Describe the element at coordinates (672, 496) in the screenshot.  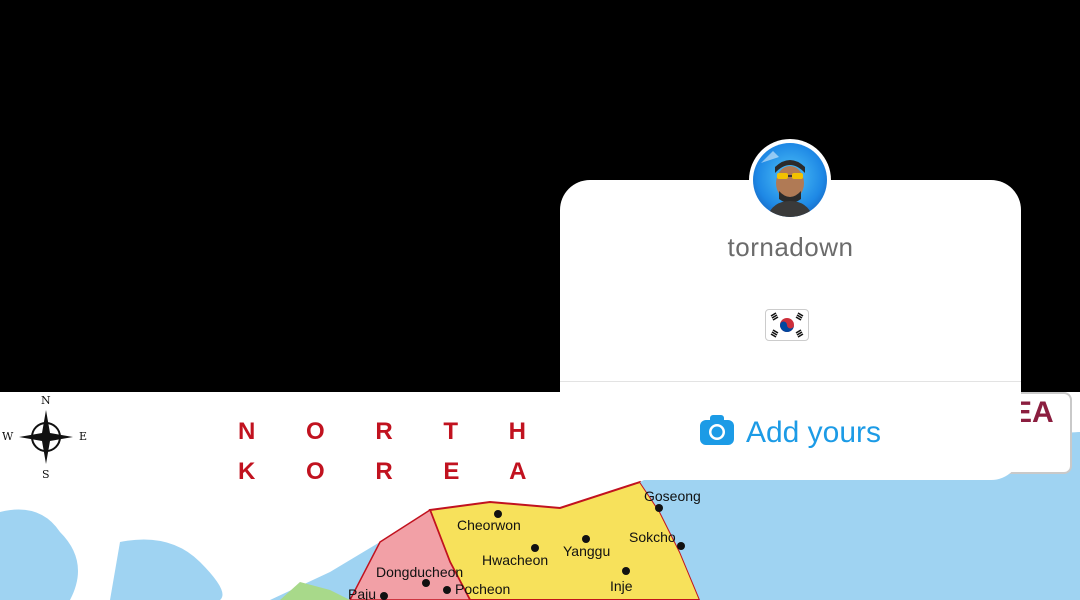
I see `city-goseong: Goseong` at that location.